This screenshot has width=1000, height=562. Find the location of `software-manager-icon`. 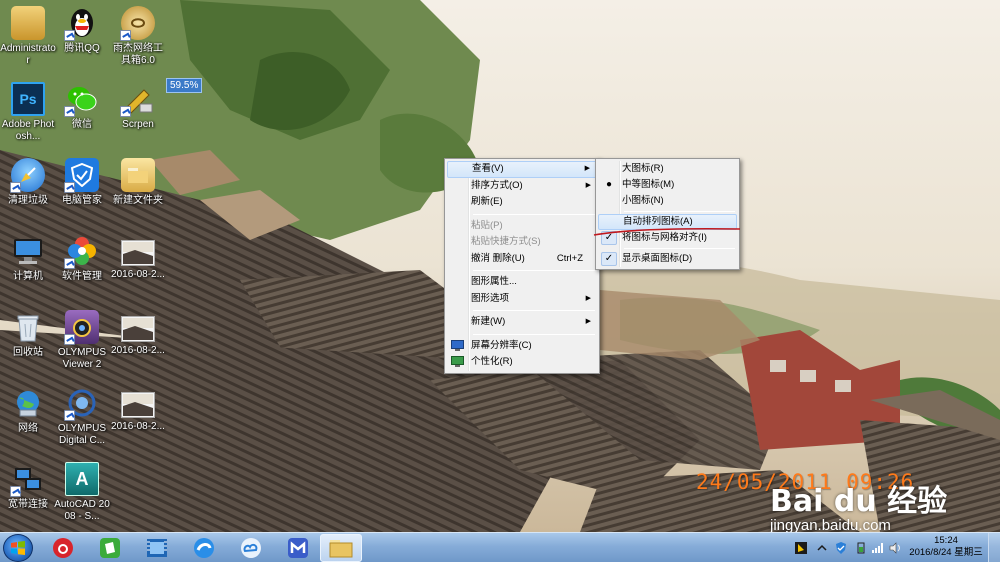

software-manager-icon is located at coordinates (81, 251).